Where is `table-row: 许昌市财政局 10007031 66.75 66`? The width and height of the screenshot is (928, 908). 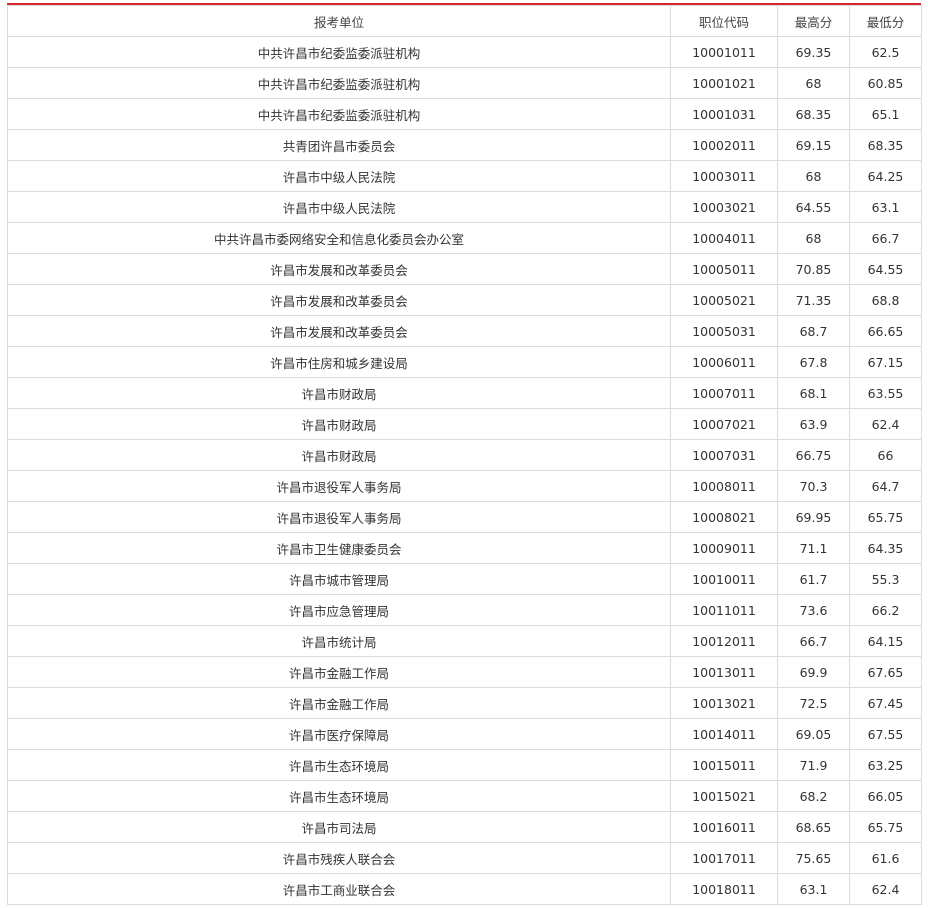 table-row: 许昌市财政局 10007031 66.75 66 is located at coordinates (464, 455).